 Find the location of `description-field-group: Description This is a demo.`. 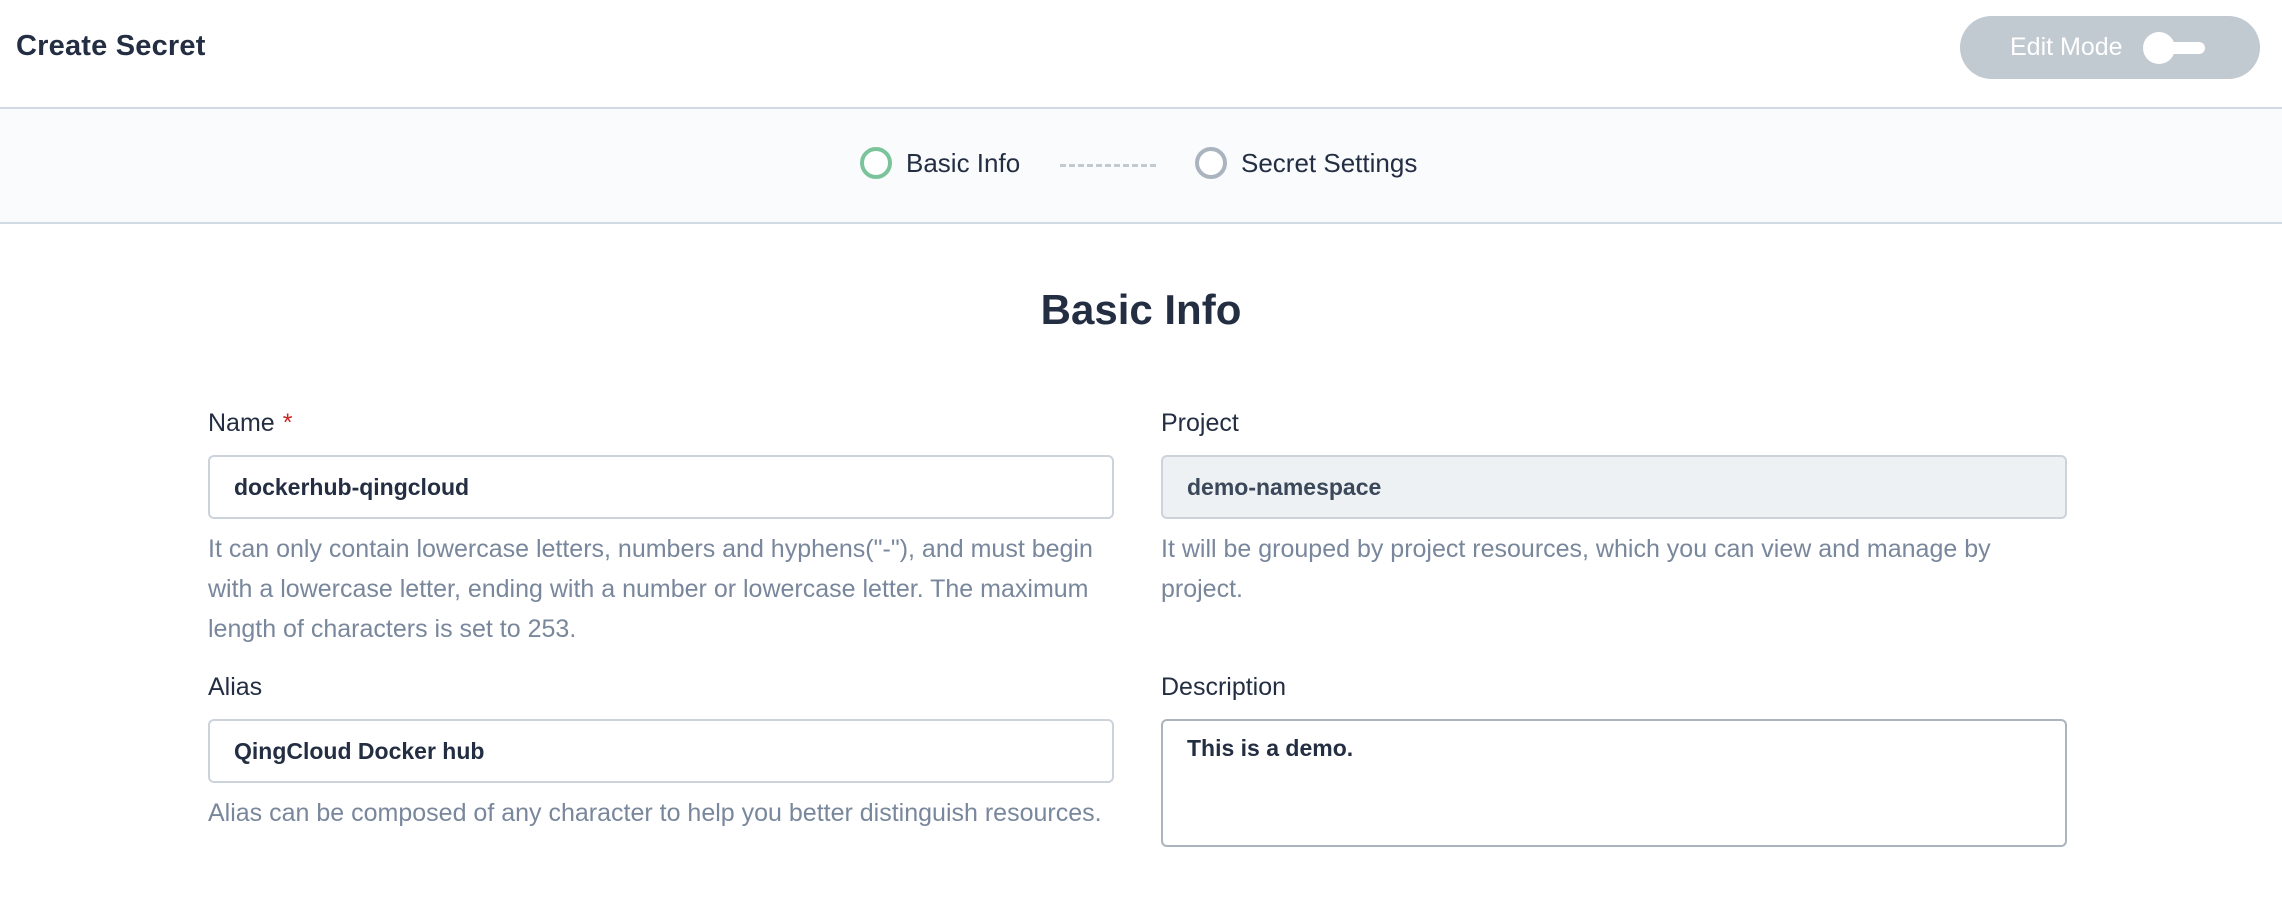

description-field-group: Description This is a demo. is located at coordinates (1614, 760).